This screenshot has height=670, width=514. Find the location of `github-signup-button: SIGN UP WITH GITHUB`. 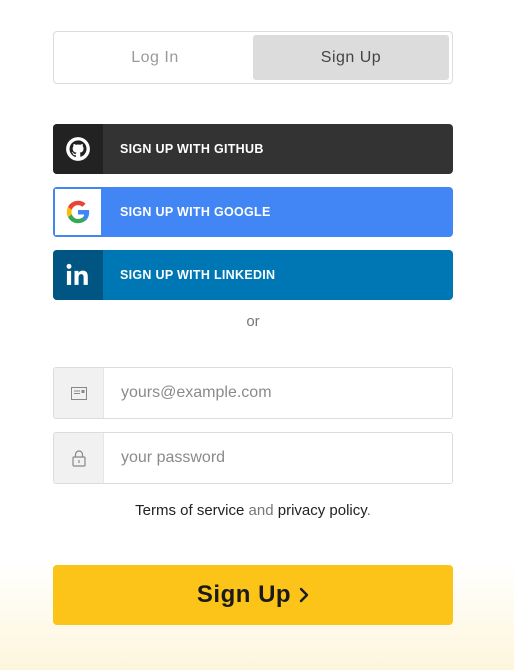

github-signup-button: SIGN UP WITH GITHUB is located at coordinates (253, 149).